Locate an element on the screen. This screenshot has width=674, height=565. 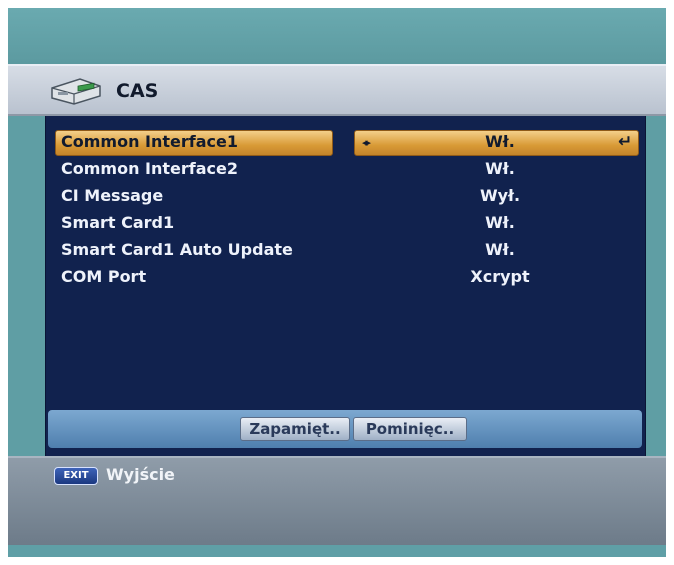
bottom-band is located at coordinates (337, 551).